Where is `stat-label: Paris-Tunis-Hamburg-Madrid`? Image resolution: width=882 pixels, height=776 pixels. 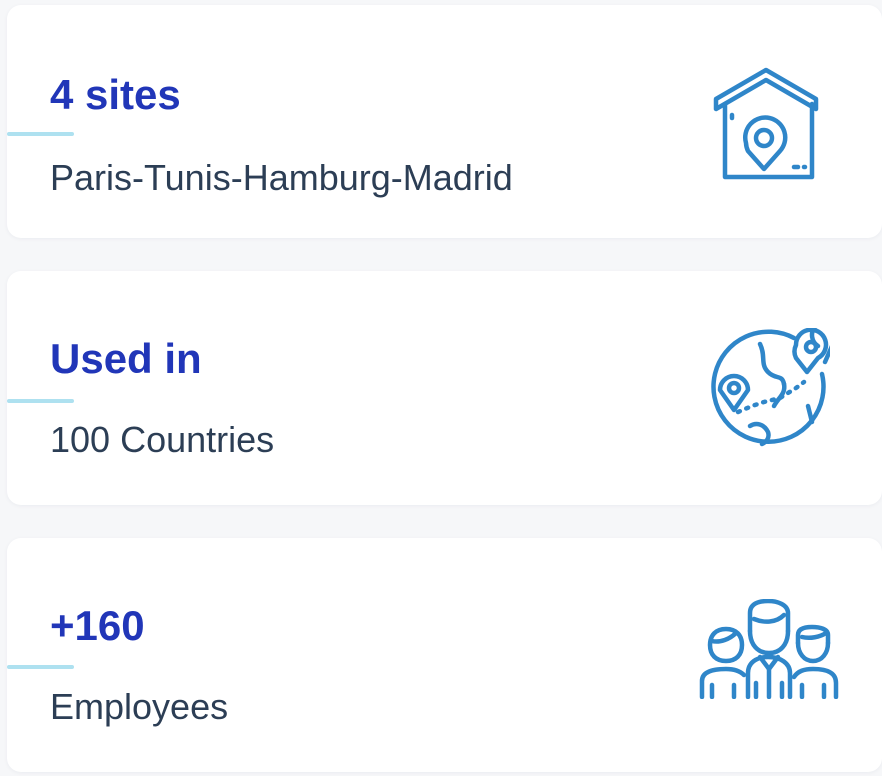
stat-label: Paris-Tunis-Hamburg-Madrid is located at coordinates (281, 177).